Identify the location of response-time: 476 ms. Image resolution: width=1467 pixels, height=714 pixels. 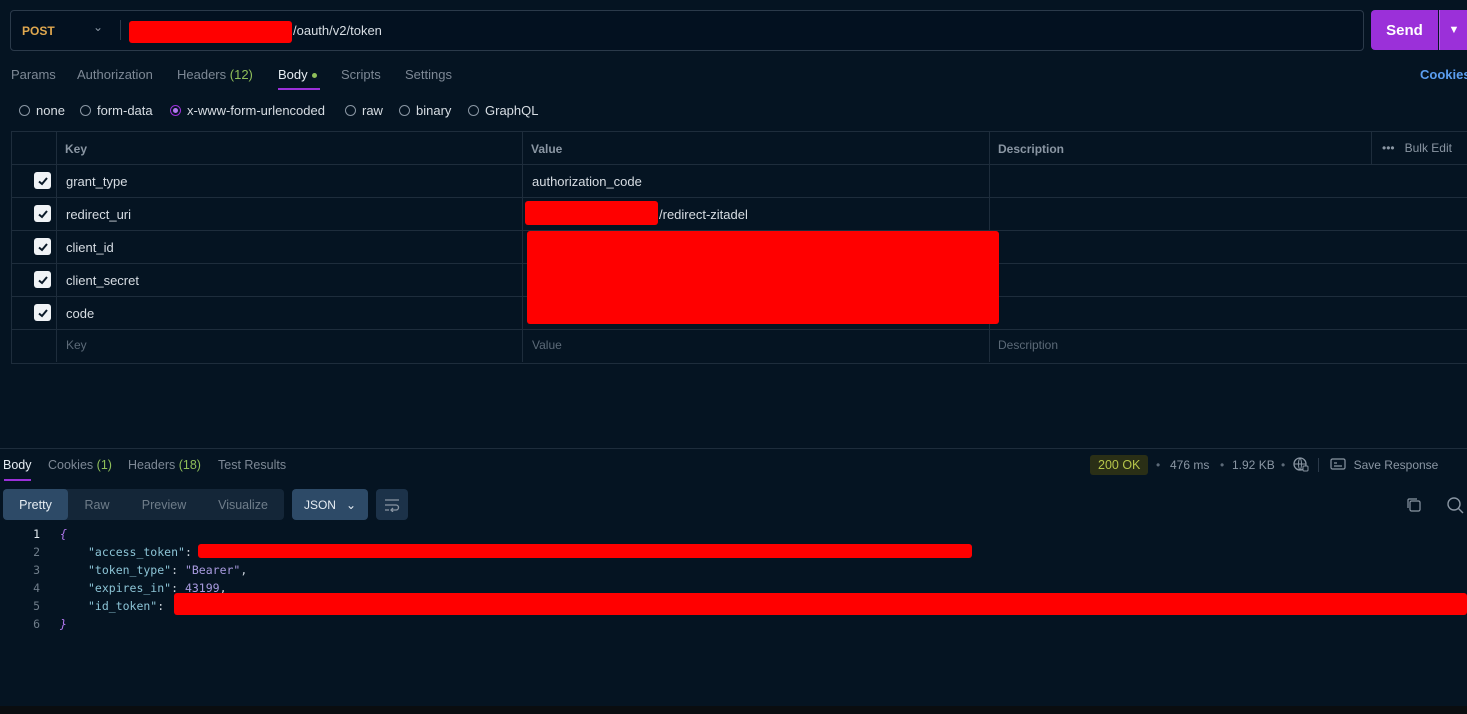
(1189, 465).